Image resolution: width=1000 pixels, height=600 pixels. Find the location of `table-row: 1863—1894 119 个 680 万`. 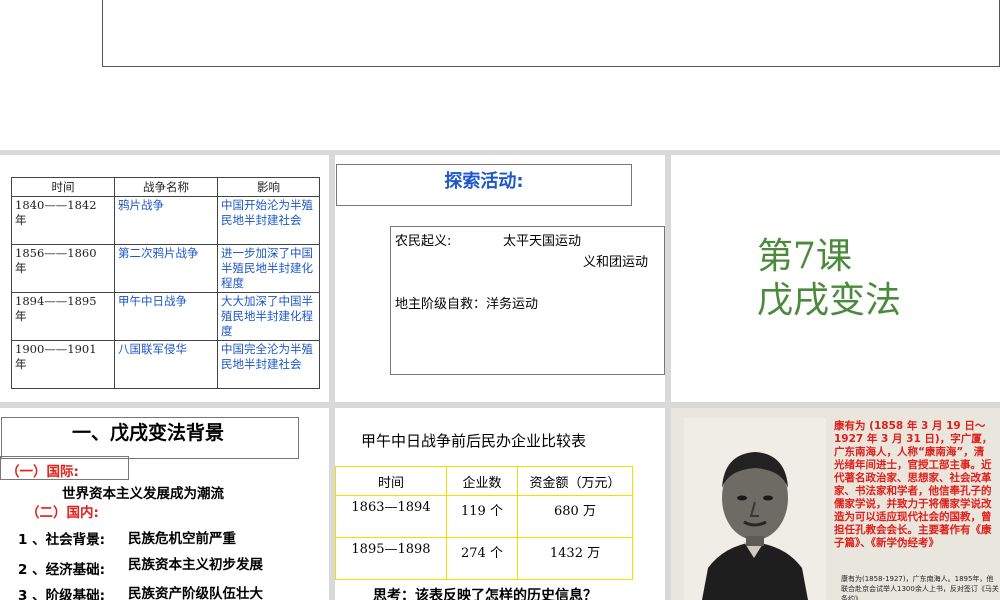

table-row: 1863—1894 119 个 680 万 is located at coordinates (484, 516).